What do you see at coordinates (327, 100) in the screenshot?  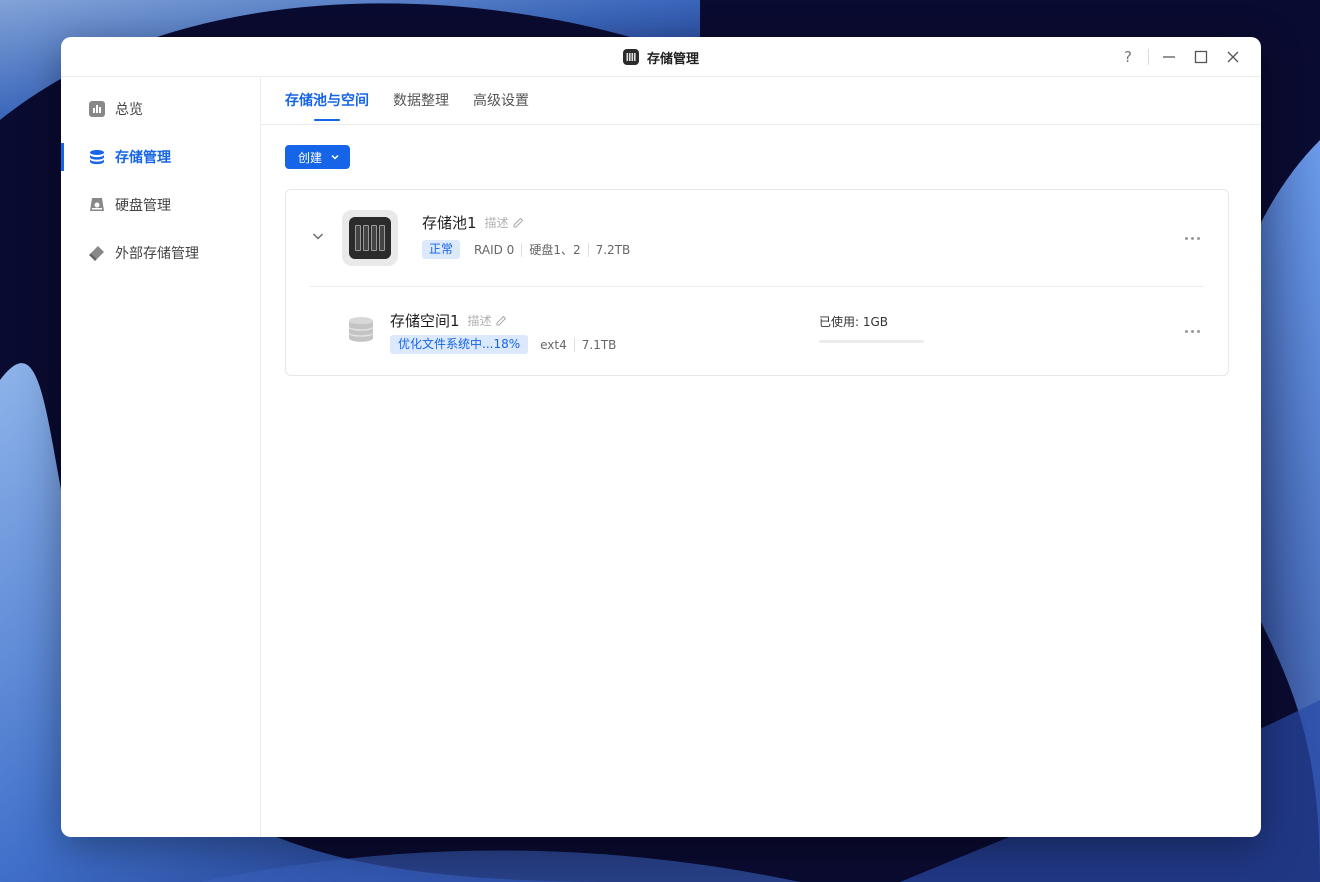 I see `tab-pools-and-volumes: 存储池与空间` at bounding box center [327, 100].